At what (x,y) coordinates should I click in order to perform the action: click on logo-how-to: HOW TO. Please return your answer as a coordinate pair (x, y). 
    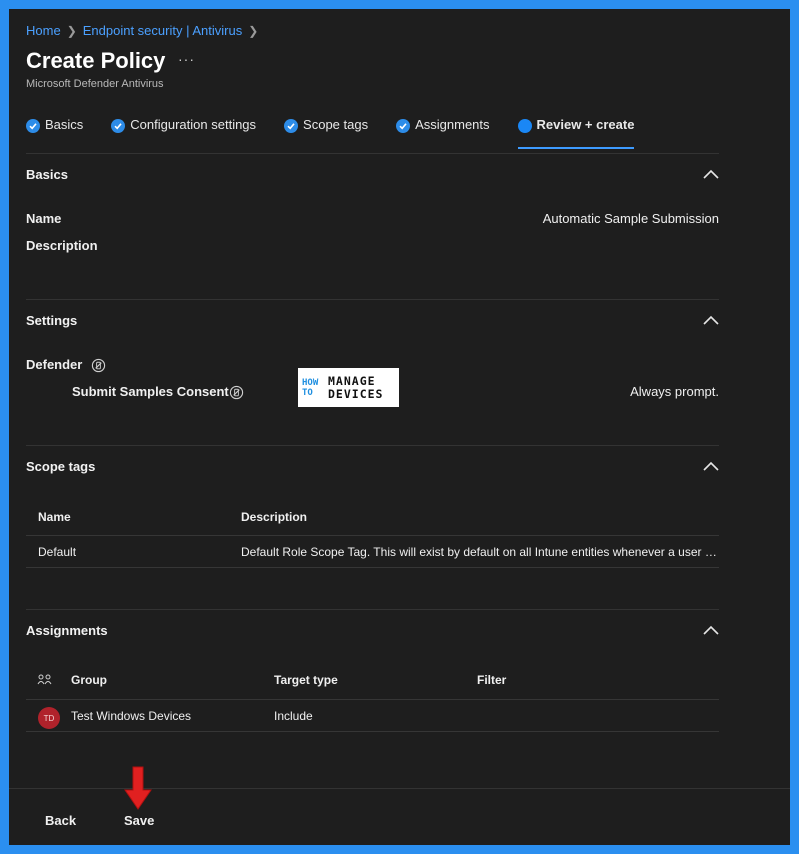
    Looking at the image, I should click on (315, 388).